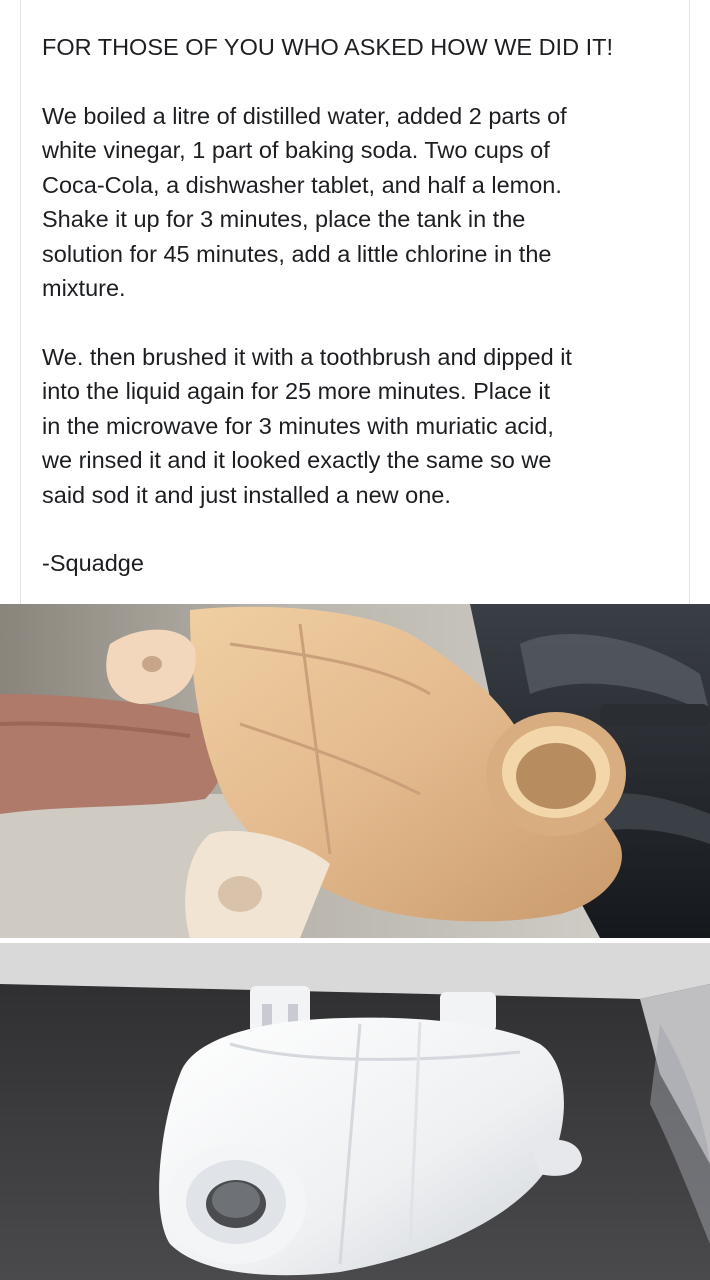 This screenshot has width=710, height=1280. What do you see at coordinates (93, 563) in the screenshot?
I see `post-signature: -Squadge` at bounding box center [93, 563].